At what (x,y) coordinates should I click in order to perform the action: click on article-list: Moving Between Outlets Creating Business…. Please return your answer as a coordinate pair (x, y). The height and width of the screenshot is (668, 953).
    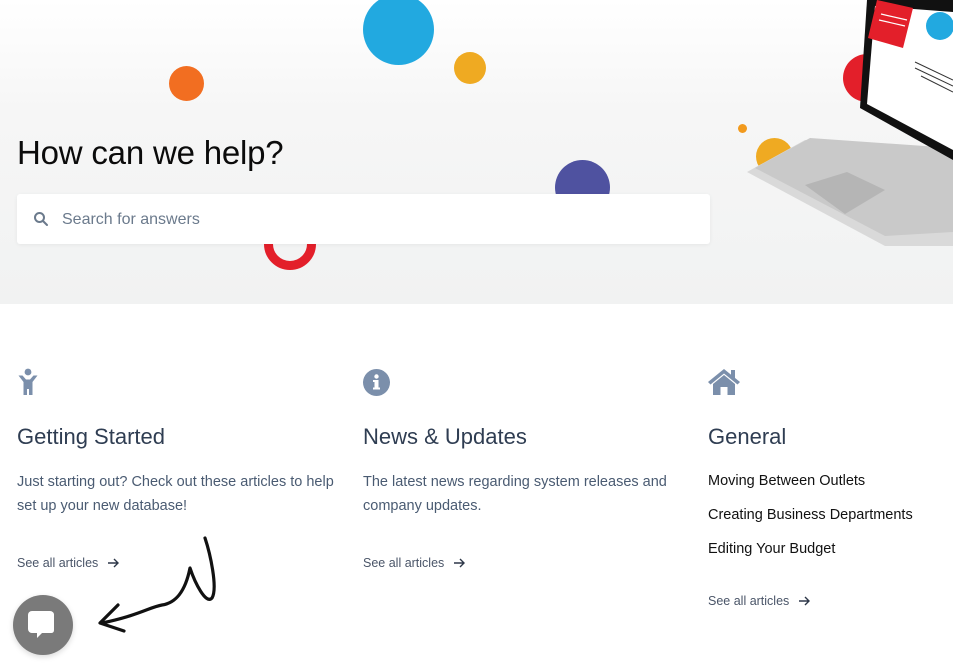
    Looking at the image, I should click on (810, 524).